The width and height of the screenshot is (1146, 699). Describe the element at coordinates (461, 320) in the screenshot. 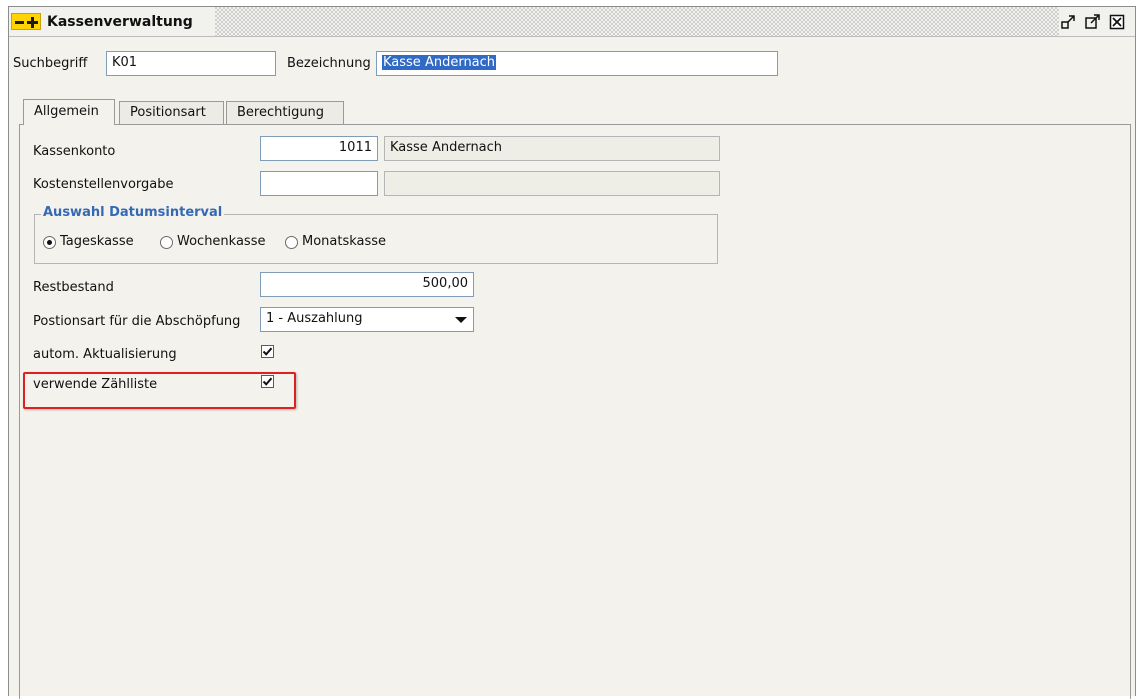

I see `chevron-down-icon` at that location.